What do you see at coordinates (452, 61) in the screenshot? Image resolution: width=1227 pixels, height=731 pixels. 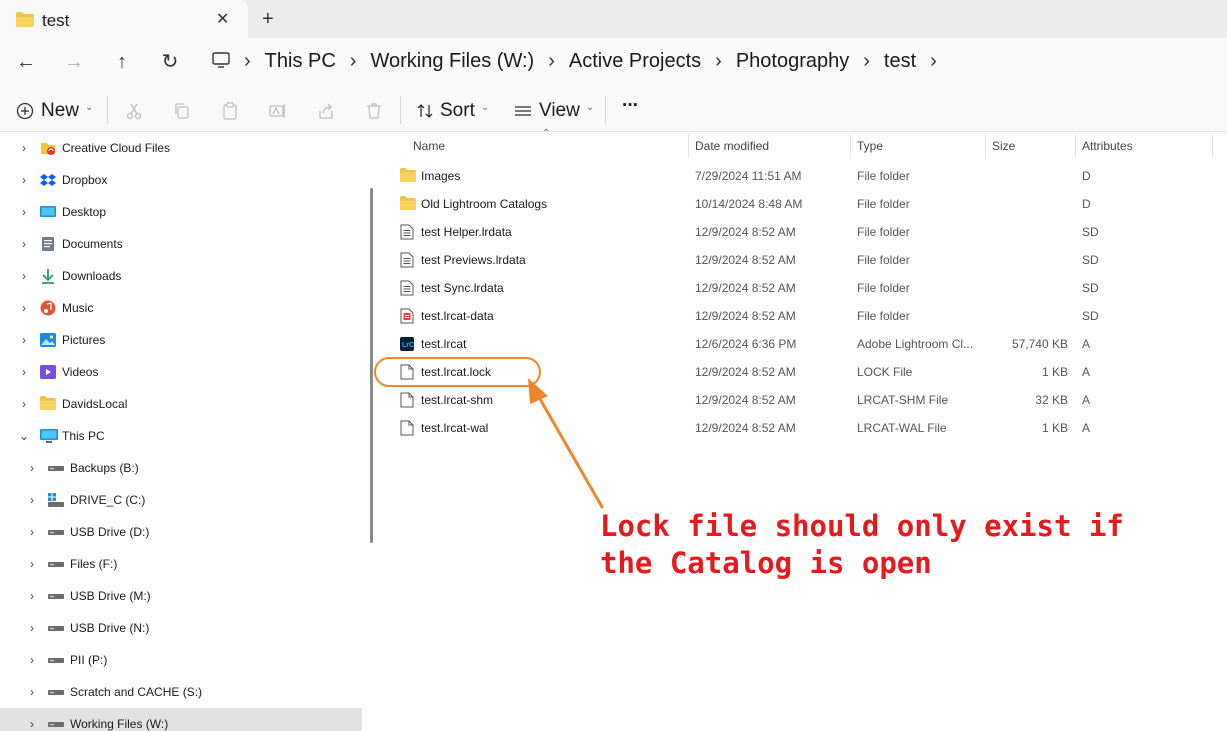 I see `breadcrumb-working-files: Working Files (W:)` at bounding box center [452, 61].